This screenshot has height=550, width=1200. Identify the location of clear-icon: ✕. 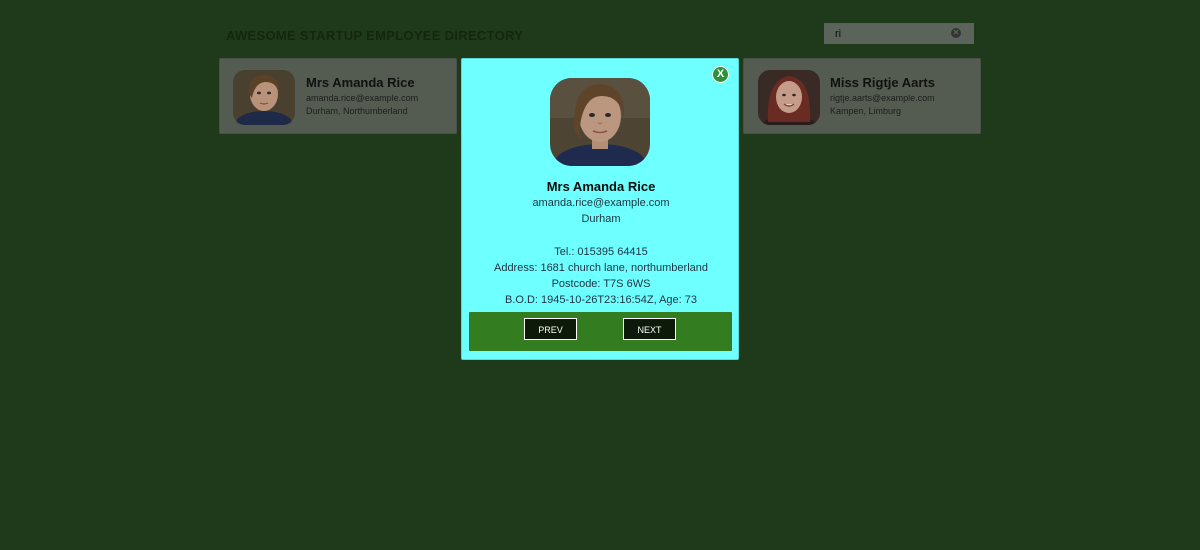
(956, 33).